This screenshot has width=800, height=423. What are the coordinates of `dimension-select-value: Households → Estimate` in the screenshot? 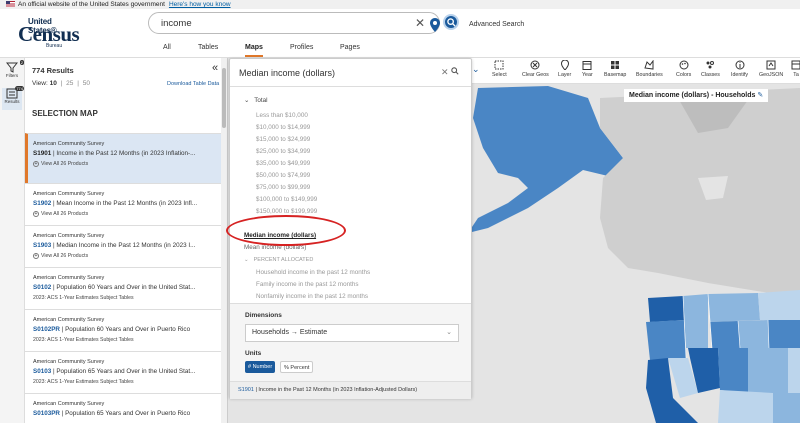 It's located at (290, 332).